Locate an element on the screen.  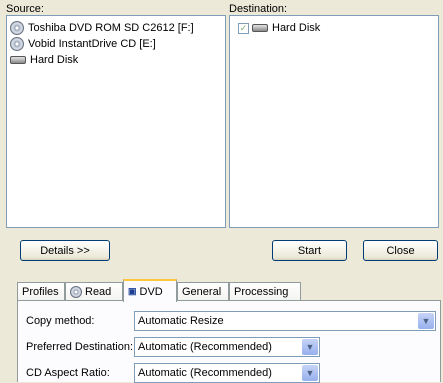
destination-item-label: Hard Disk is located at coordinates (296, 28).